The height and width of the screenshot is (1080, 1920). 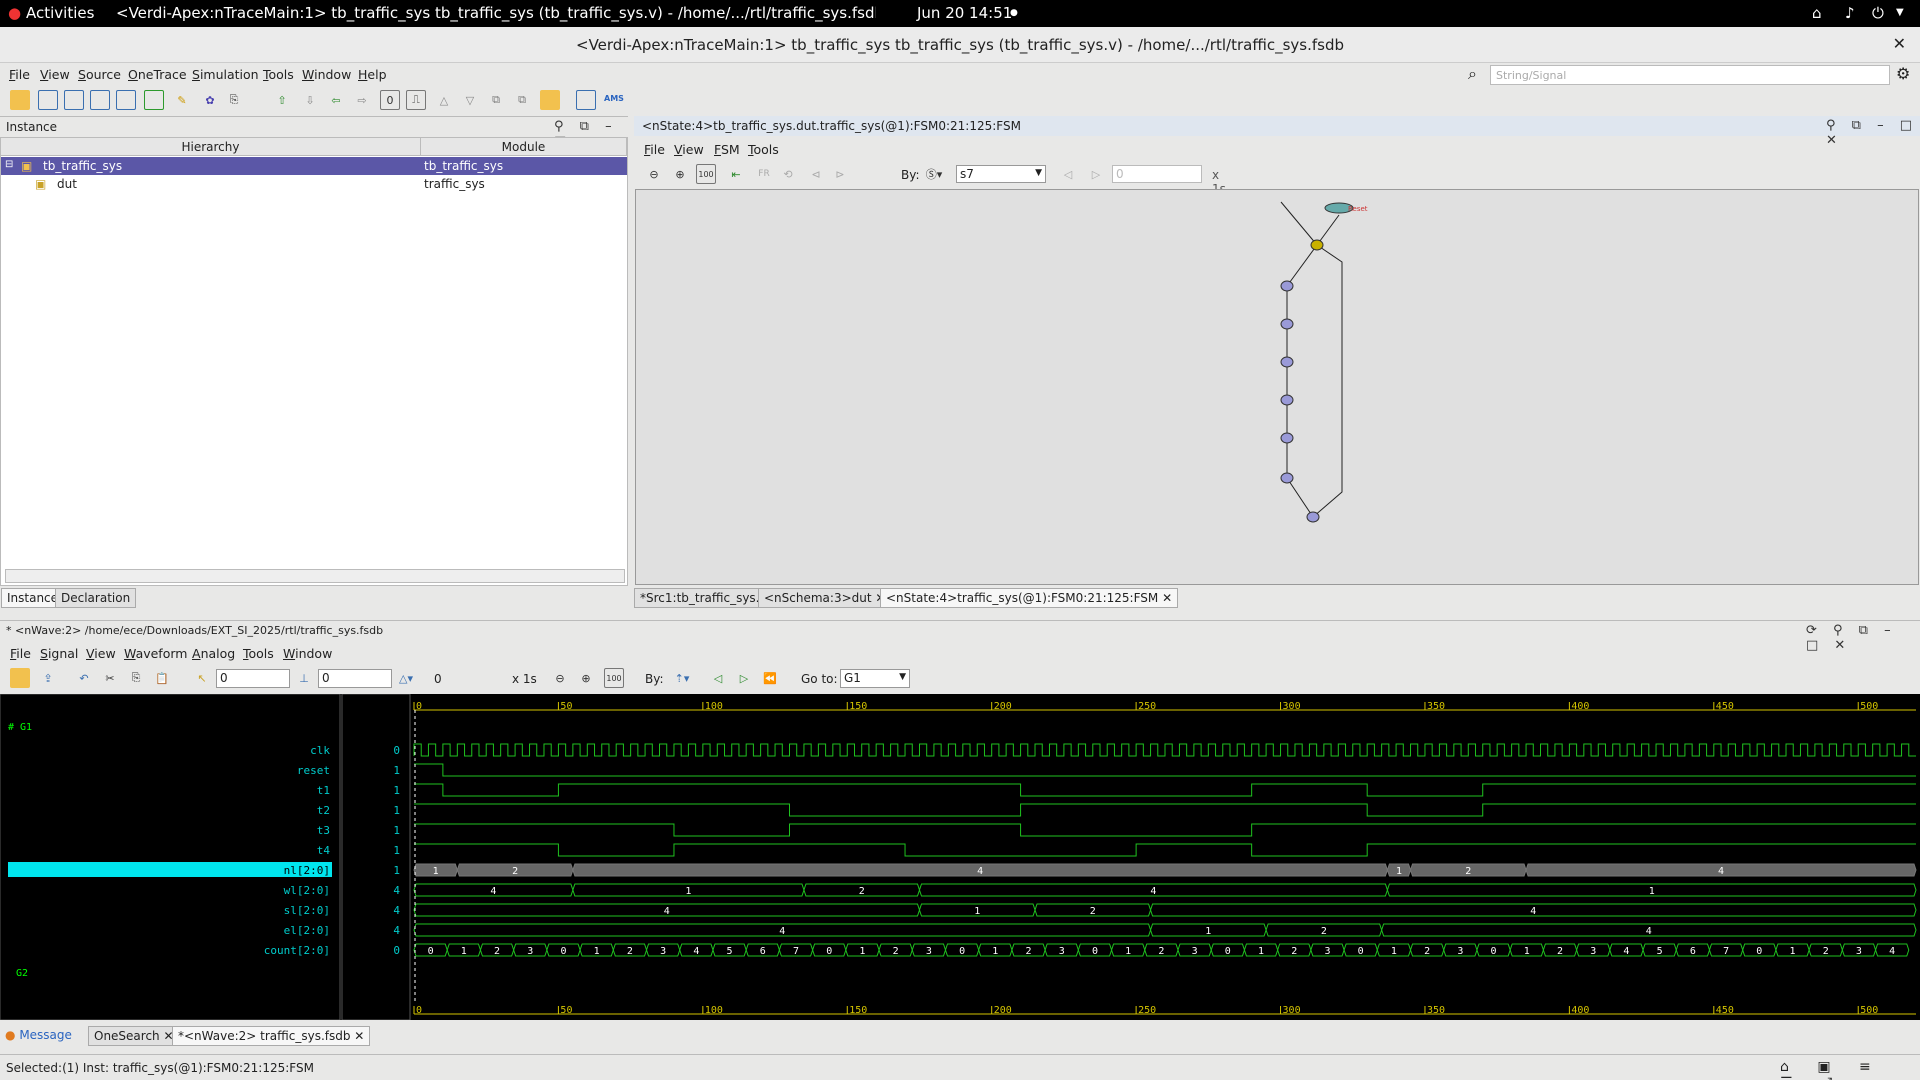 I want to click on hierarchy-column-header: Hierarchy, so click(x=211, y=147).